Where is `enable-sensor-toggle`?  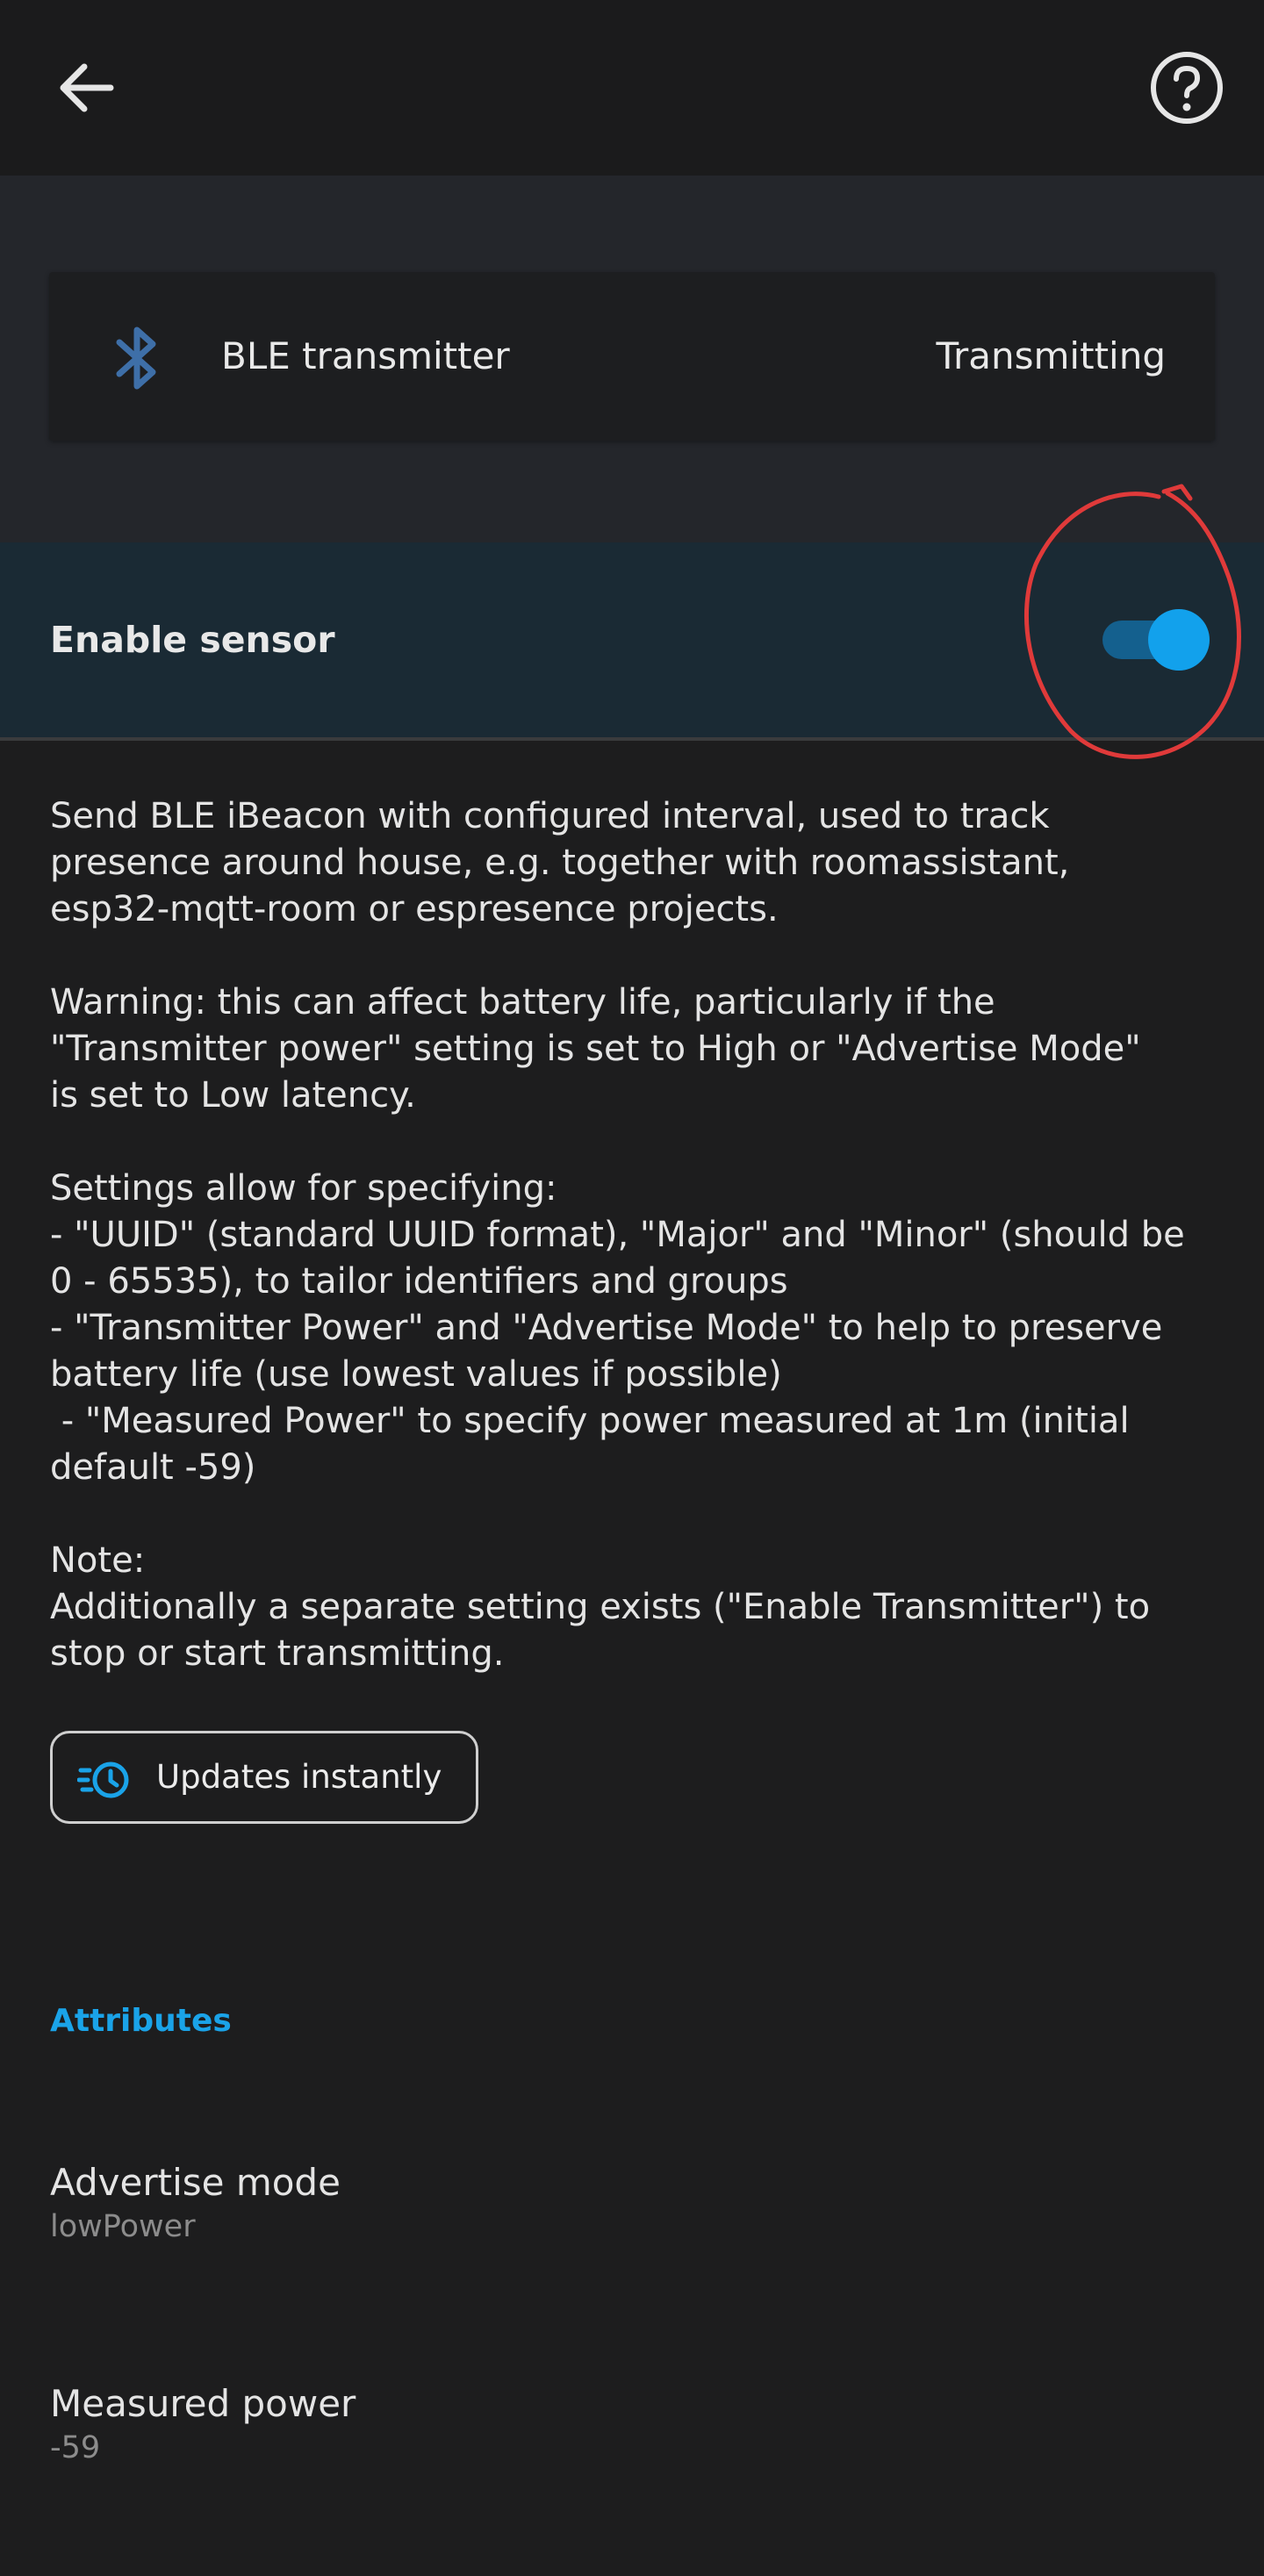
enable-sensor-toggle is located at coordinates (1157, 640).